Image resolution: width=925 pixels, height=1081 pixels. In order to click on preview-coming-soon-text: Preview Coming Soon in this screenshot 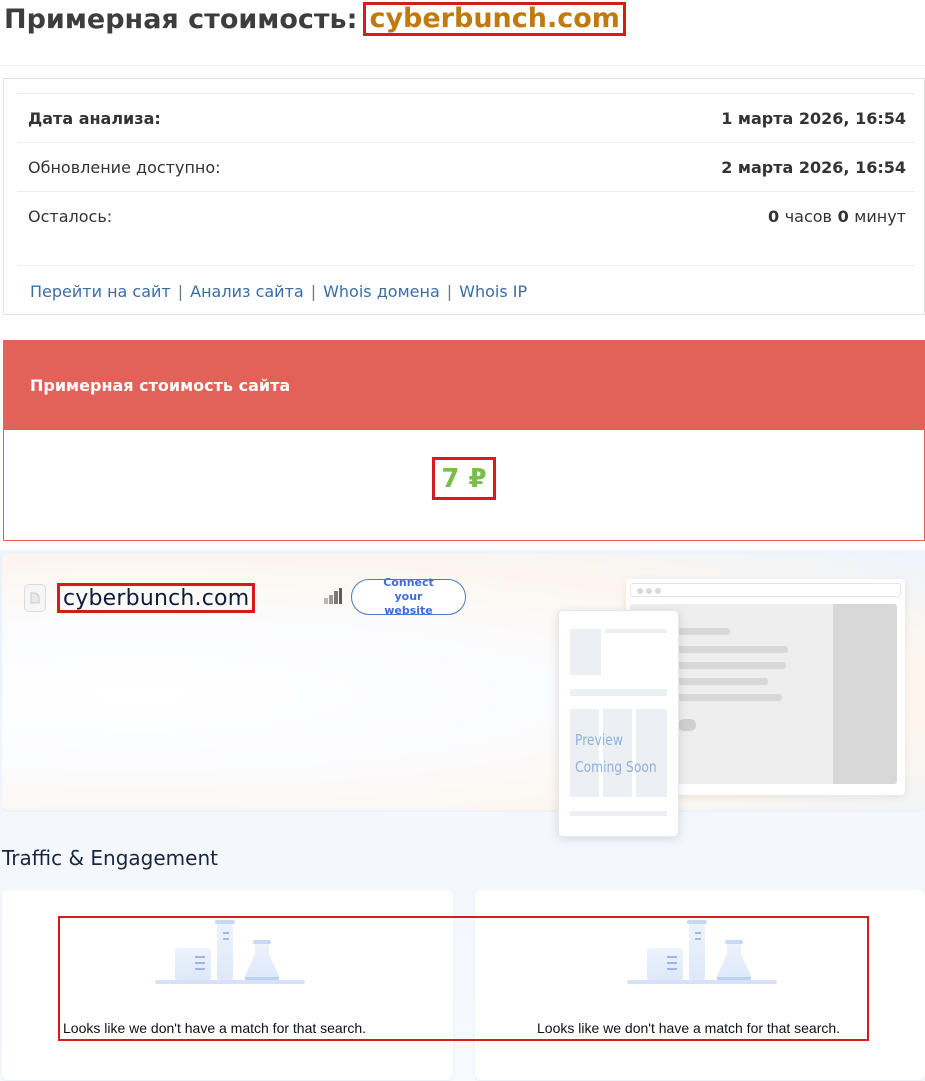, I will do `click(616, 754)`.